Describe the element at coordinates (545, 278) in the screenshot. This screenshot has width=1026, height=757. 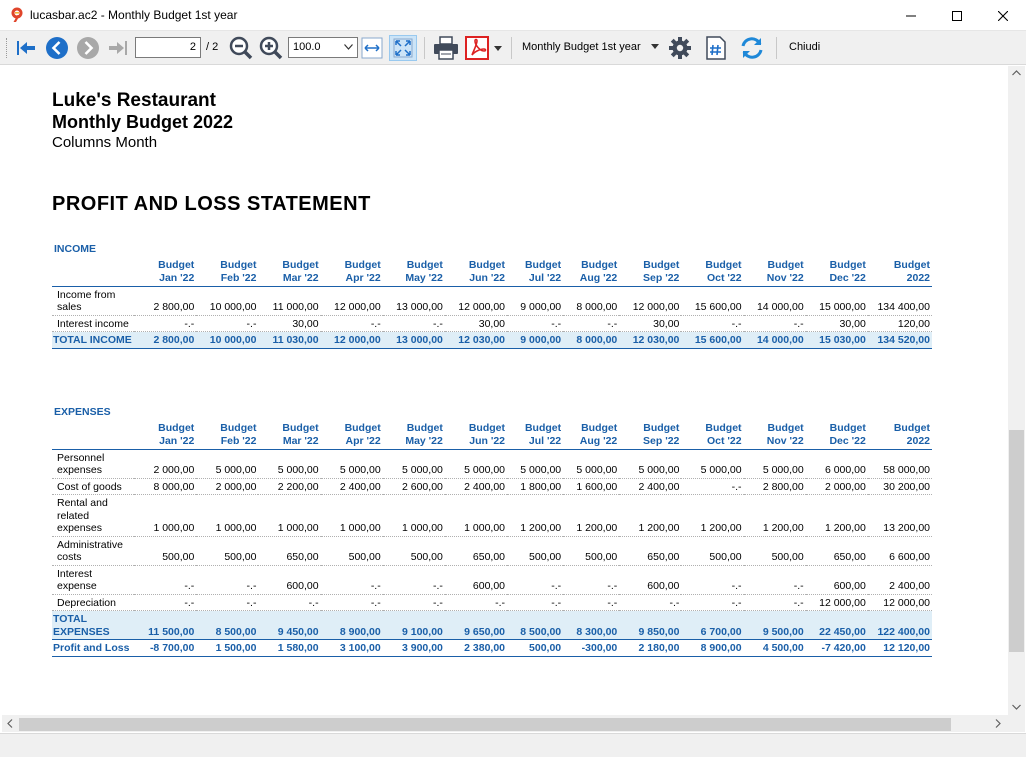
I see `column-header-line2: Jul '22` at that location.